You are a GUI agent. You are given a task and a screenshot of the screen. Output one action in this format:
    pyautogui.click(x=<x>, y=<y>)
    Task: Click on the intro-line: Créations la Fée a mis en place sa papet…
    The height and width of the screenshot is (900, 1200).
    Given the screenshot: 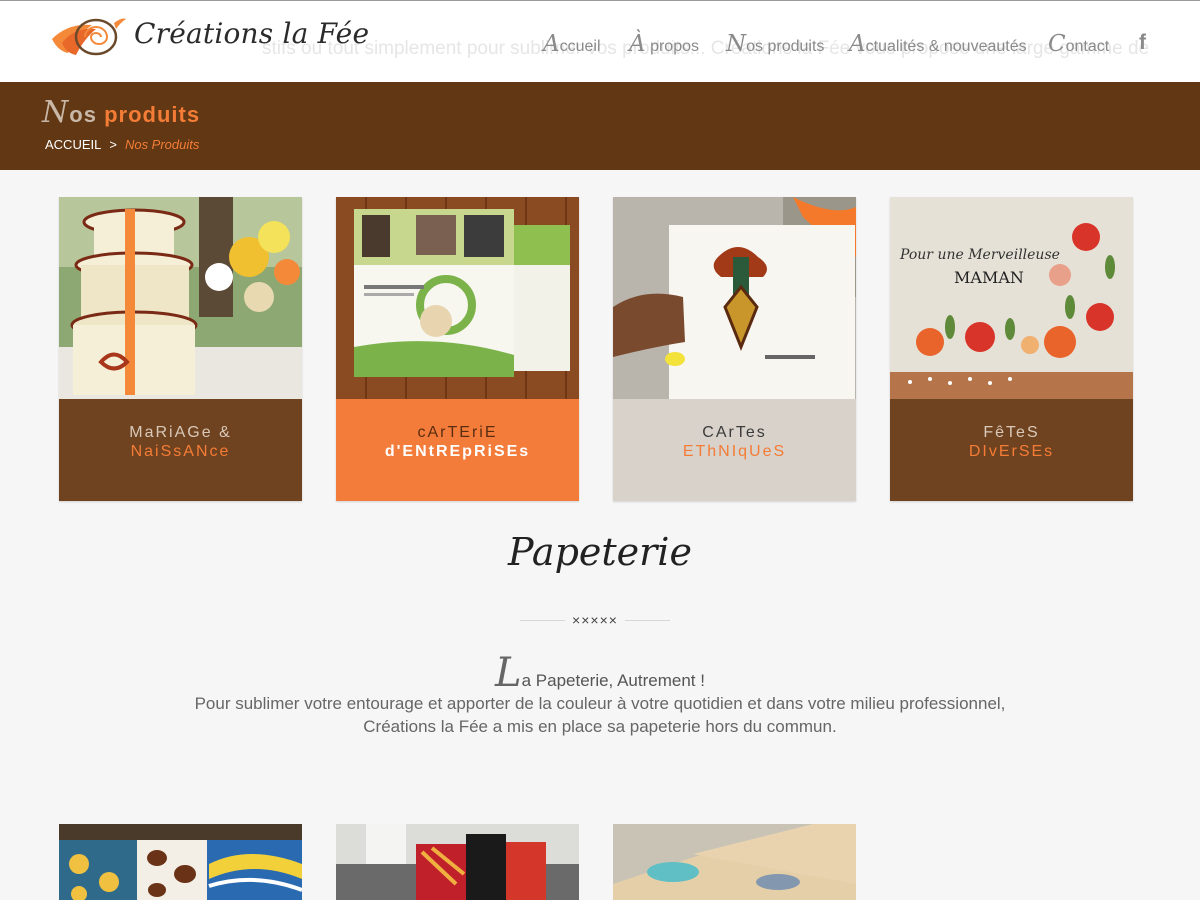 What is the action you would take?
    pyautogui.click(x=600, y=726)
    